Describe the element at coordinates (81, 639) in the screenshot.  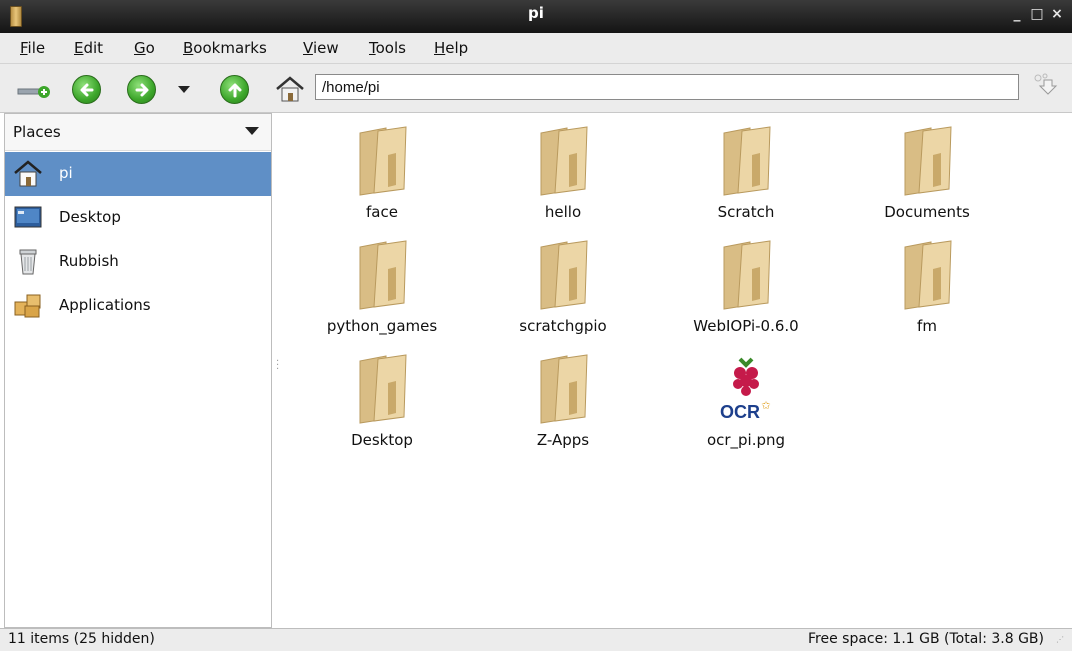
I see `item-count: 11 items (25 hidden)` at that location.